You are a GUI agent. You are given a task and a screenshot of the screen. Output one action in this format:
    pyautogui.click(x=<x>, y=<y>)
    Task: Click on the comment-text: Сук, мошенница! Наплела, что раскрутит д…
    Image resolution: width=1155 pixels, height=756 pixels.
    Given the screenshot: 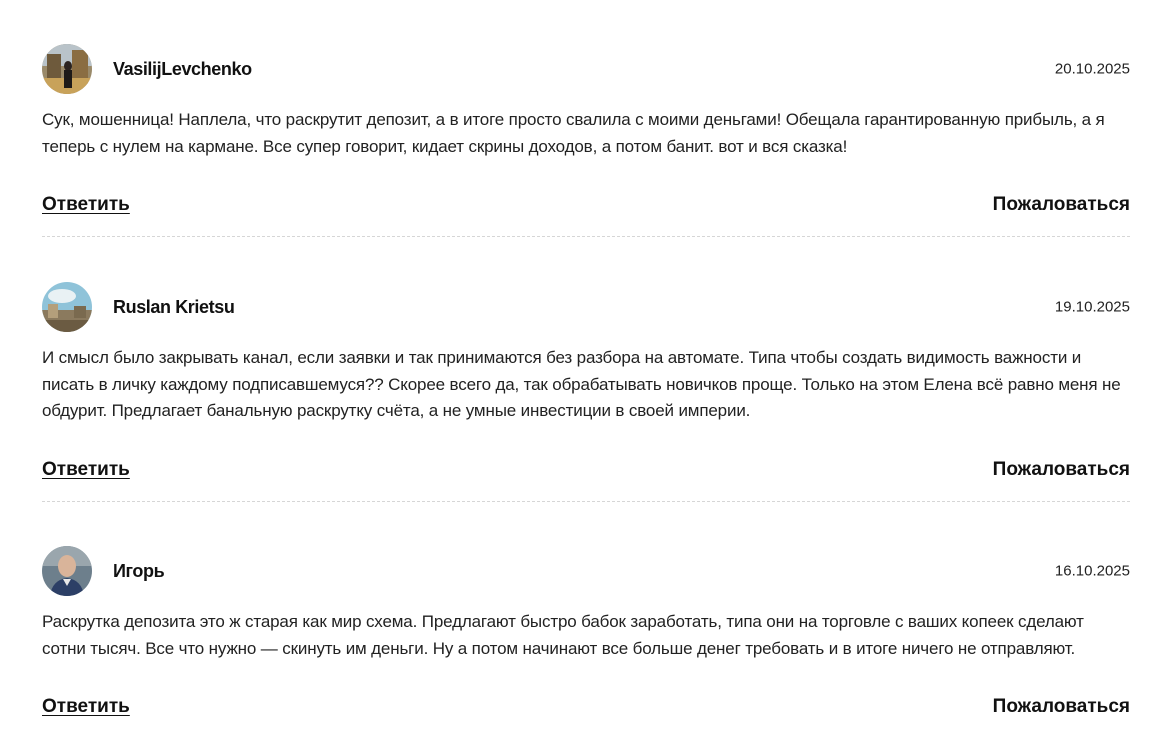 What is the action you would take?
    pyautogui.click(x=573, y=133)
    